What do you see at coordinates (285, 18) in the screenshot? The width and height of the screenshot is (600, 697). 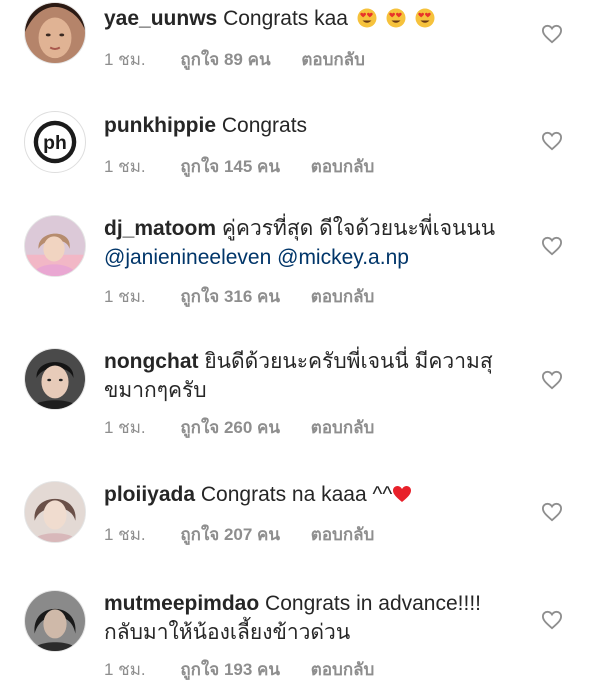 I see `comment-text: Congrats kaa` at bounding box center [285, 18].